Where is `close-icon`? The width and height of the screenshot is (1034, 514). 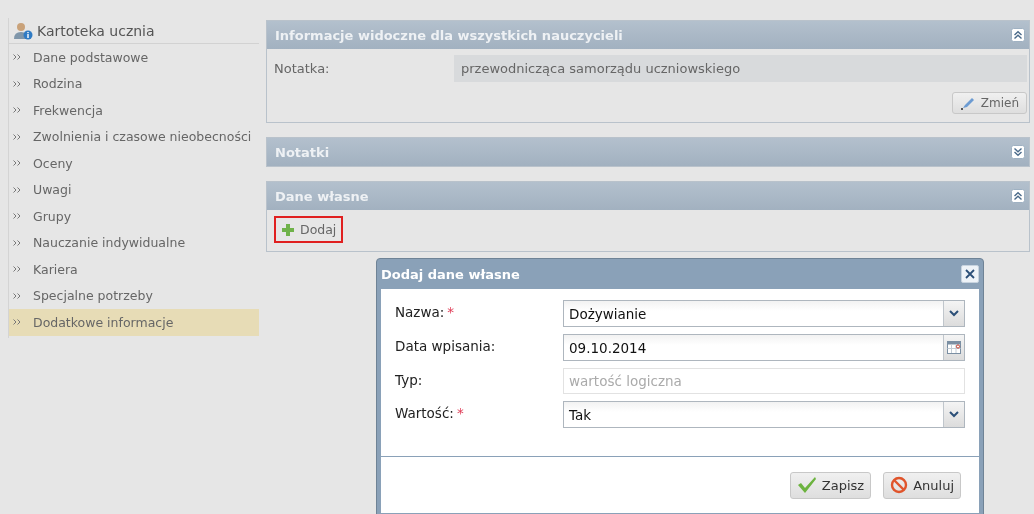
close-icon is located at coordinates (970, 274).